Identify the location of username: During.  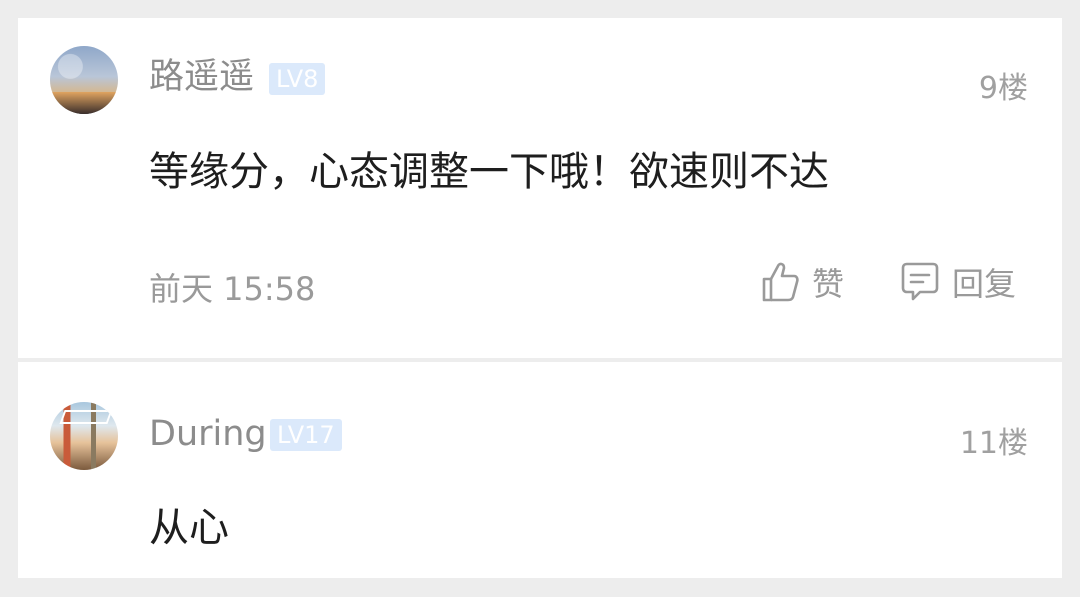
(208, 434).